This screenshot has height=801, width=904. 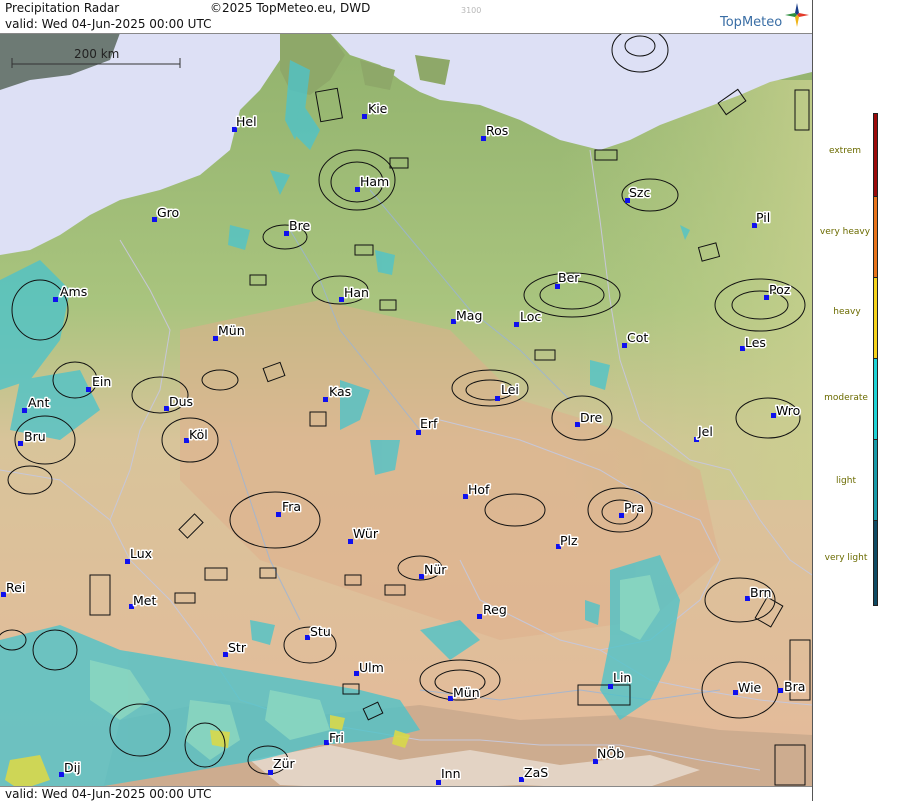 I want to click on city-marker: Mün, so click(x=464, y=693).